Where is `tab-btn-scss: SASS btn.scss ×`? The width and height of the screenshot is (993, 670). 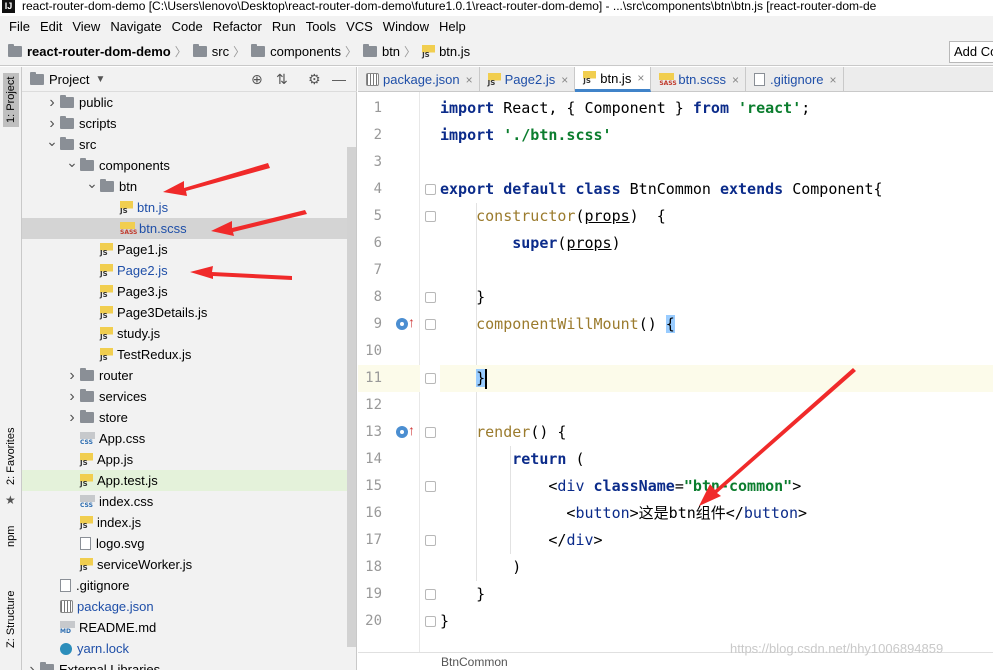
tab-btn-scss: SASS btn.scss × is located at coordinates (699, 79).